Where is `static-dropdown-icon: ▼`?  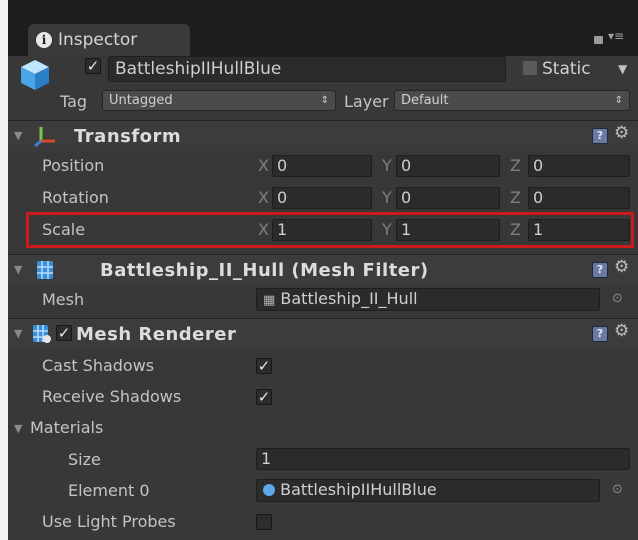 static-dropdown-icon: ▼ is located at coordinates (622, 69).